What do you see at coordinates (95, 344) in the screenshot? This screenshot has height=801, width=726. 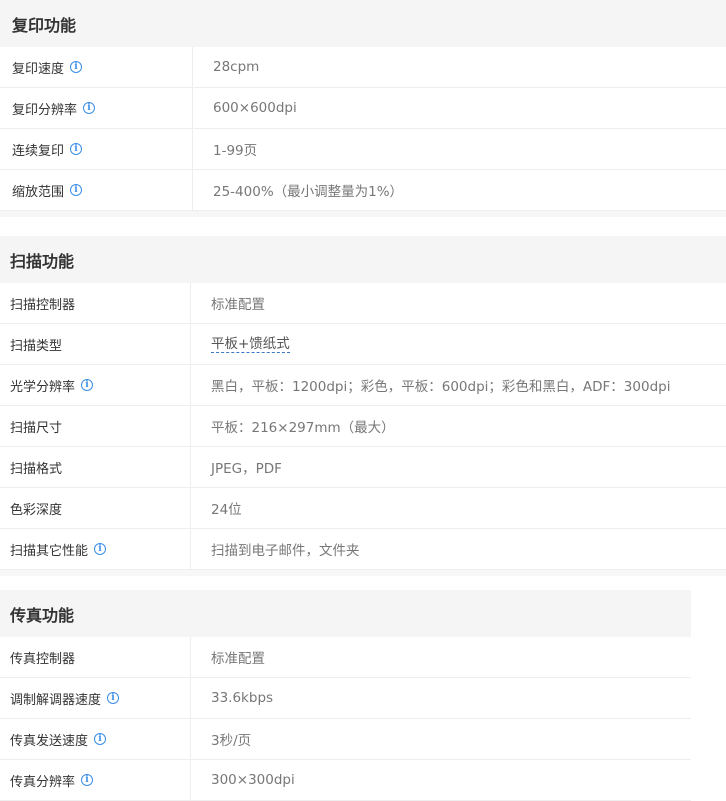 I see `spec-label: 扫描类型` at bounding box center [95, 344].